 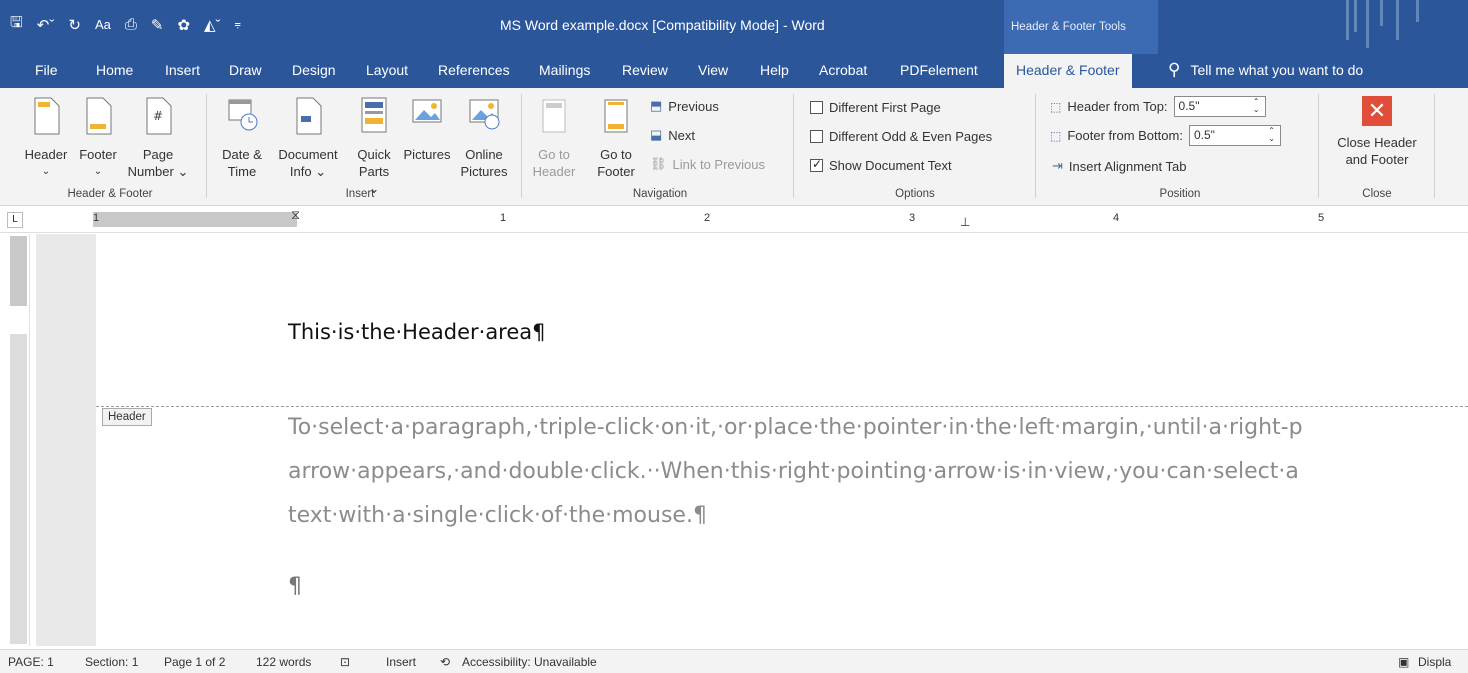 I want to click on group-insert-label: Insert, so click(x=360, y=194).